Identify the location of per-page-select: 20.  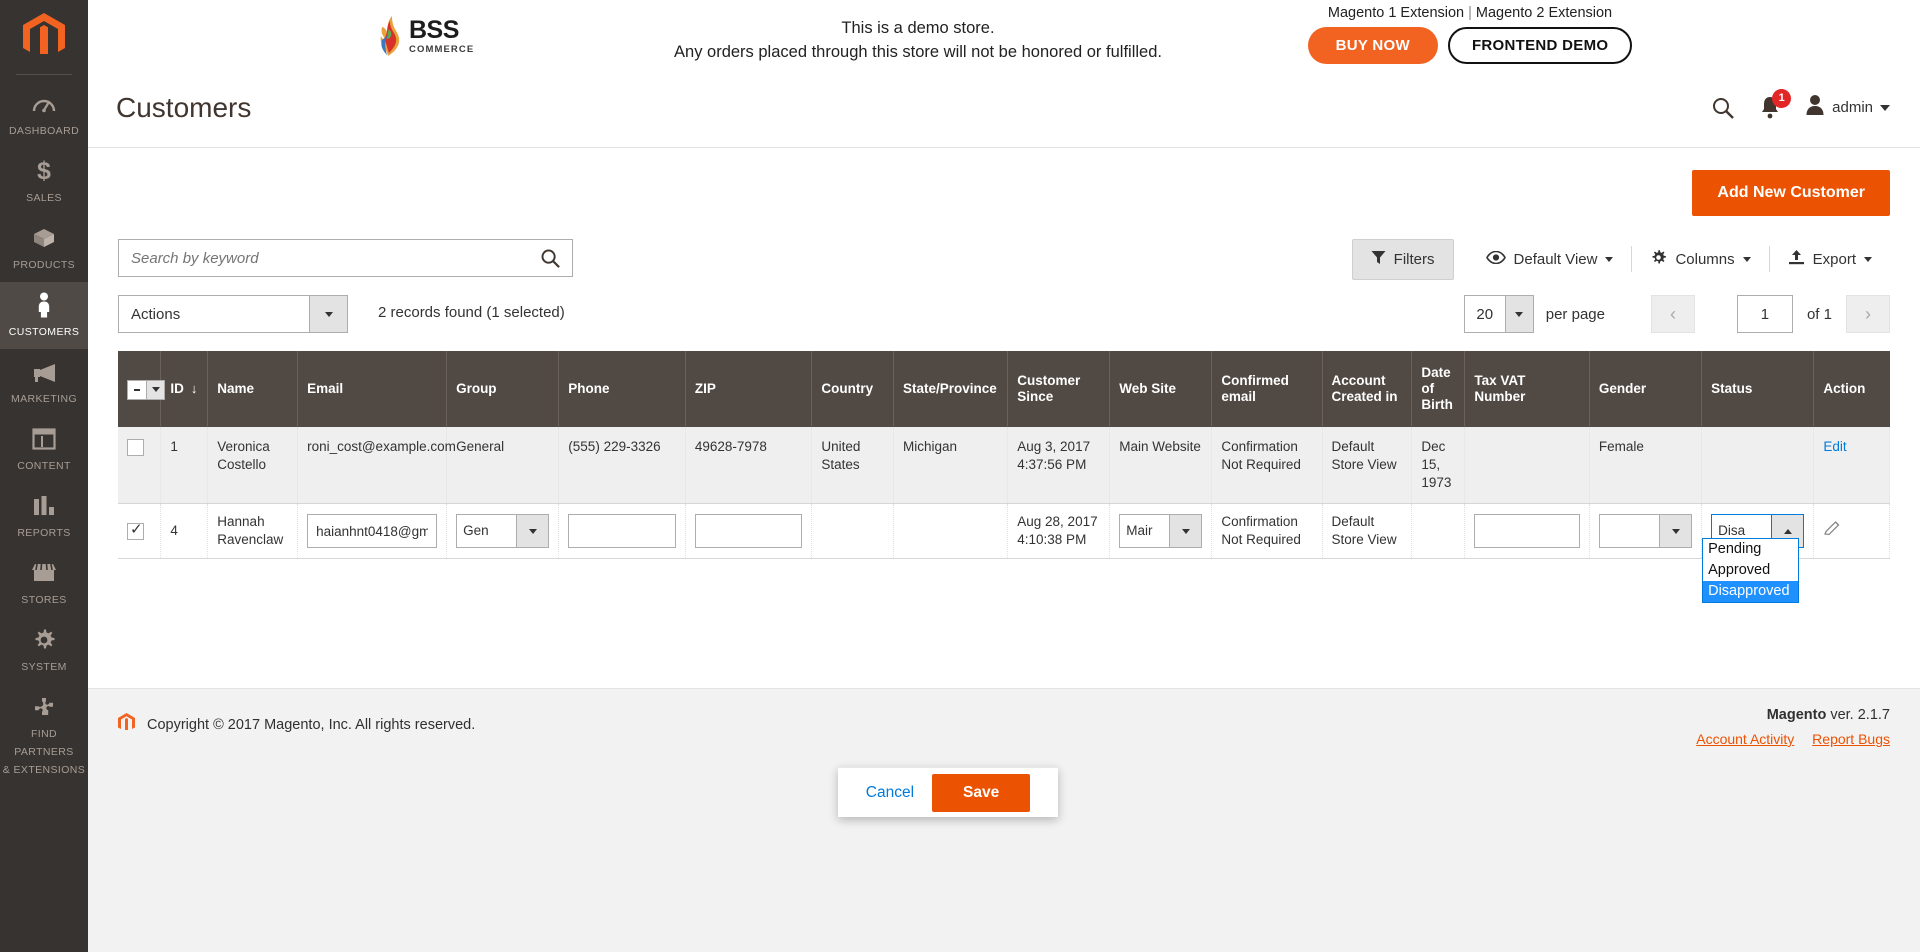
(1498, 314).